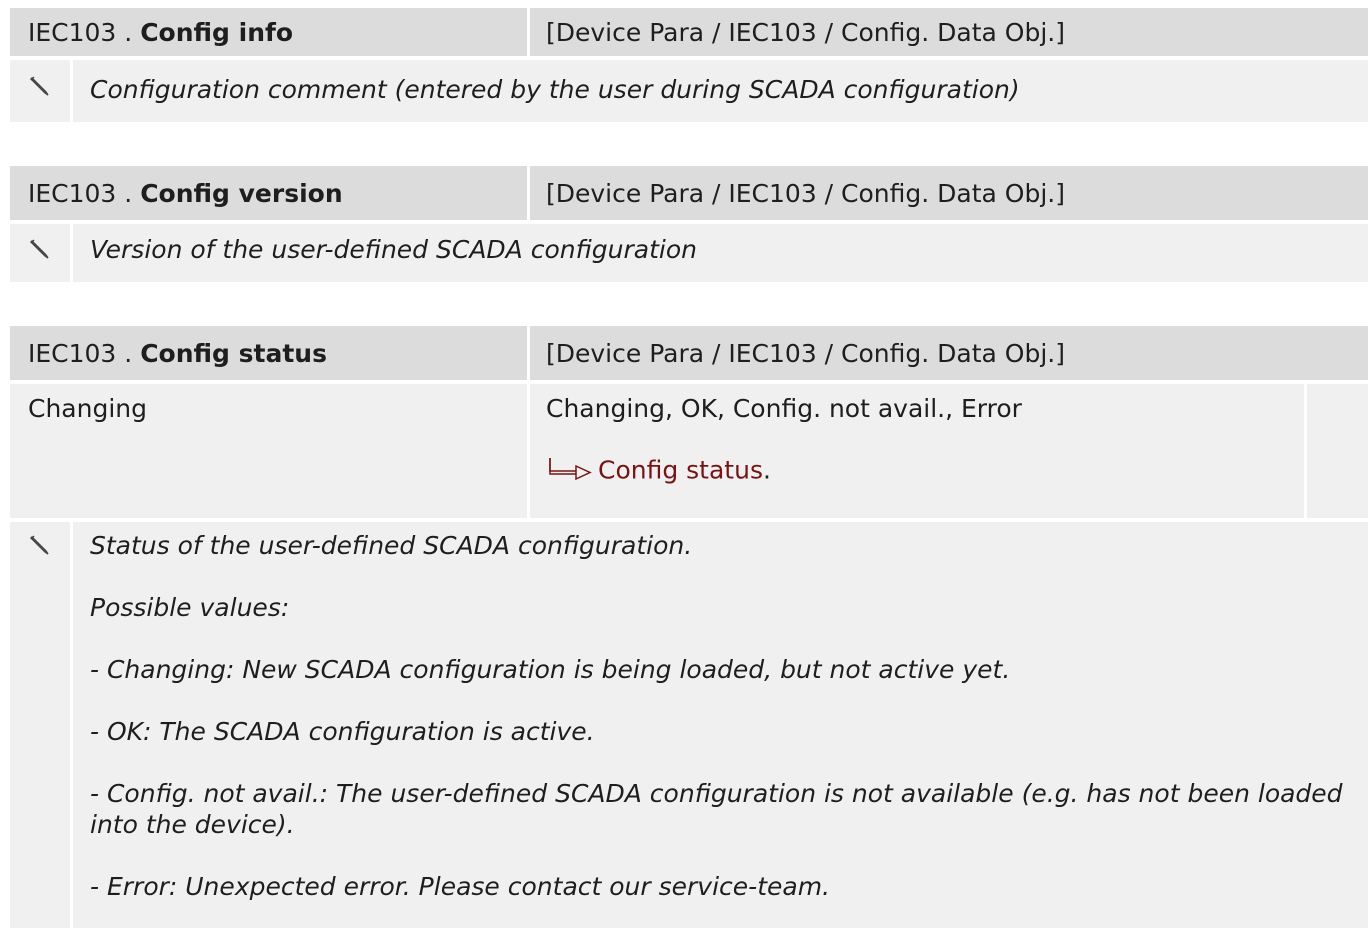 The width and height of the screenshot is (1370, 928). I want to click on param-header: IEC103 . Config status, so click(268, 353).